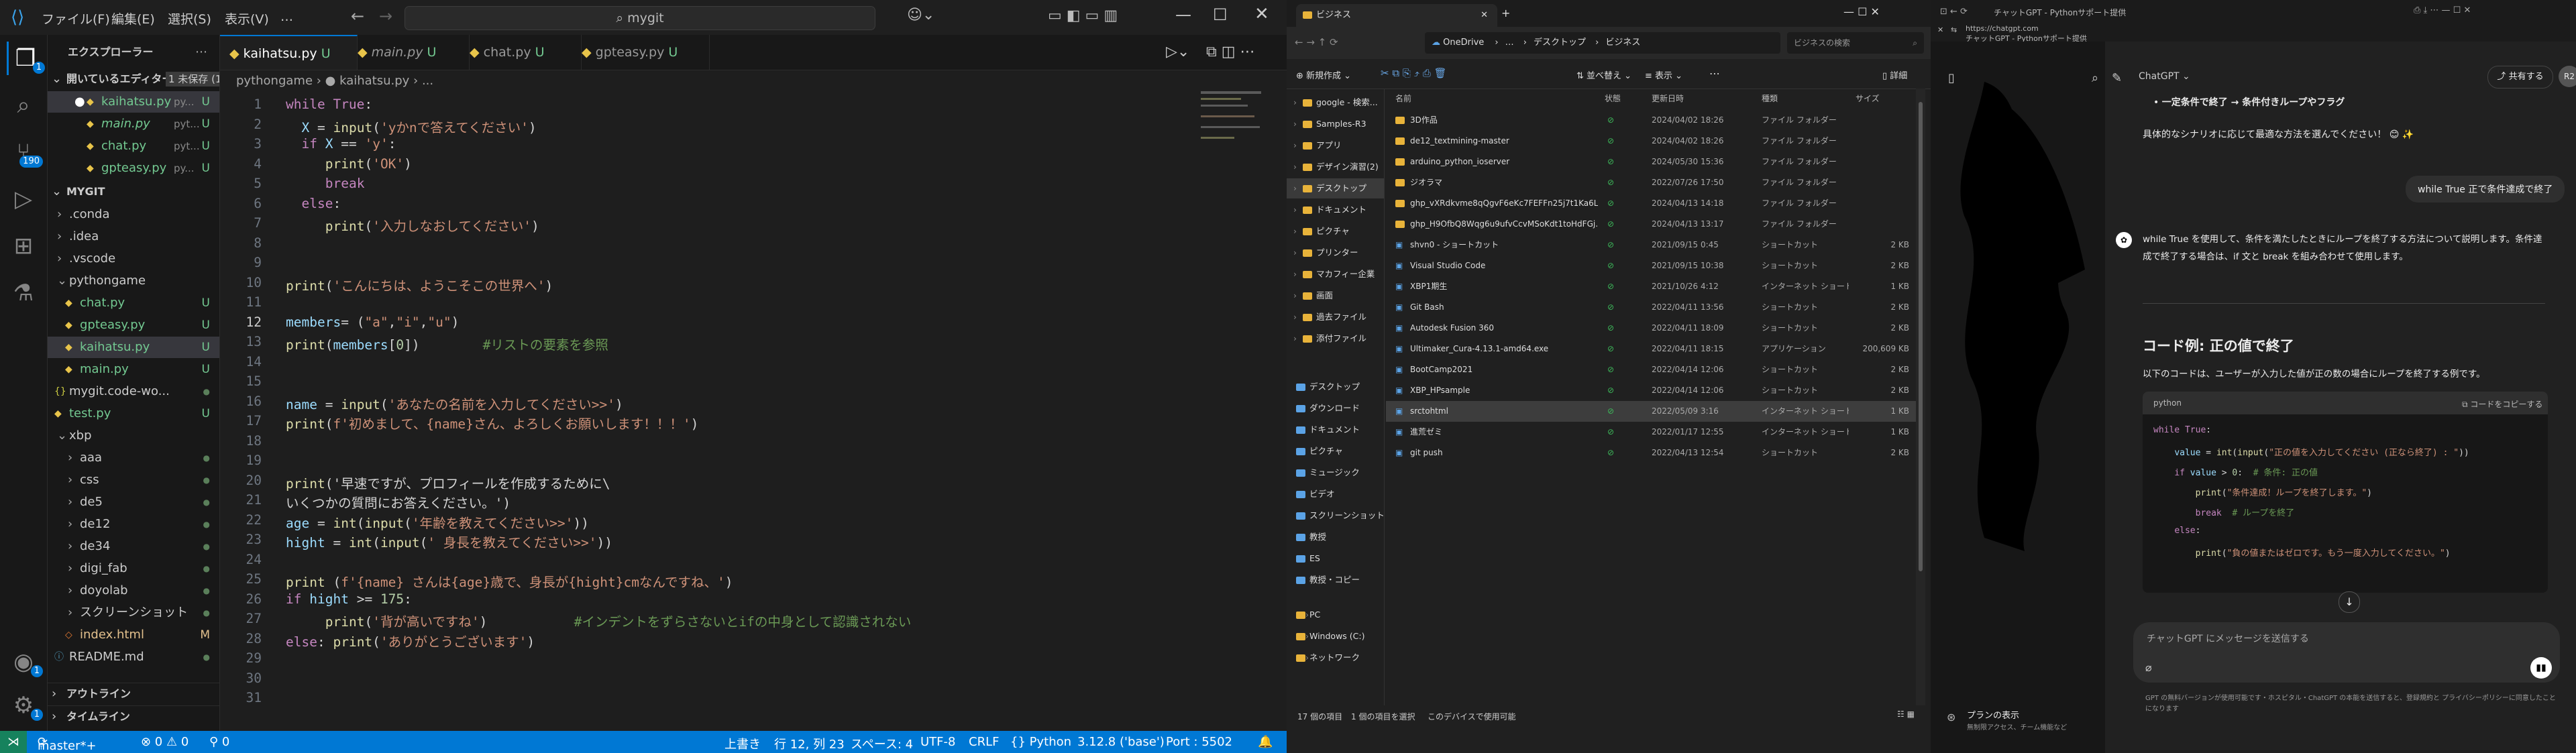  I want to click on message-composer: チャットGPT にメッセージを送信する ⌀ ▮▮, so click(2346, 652).